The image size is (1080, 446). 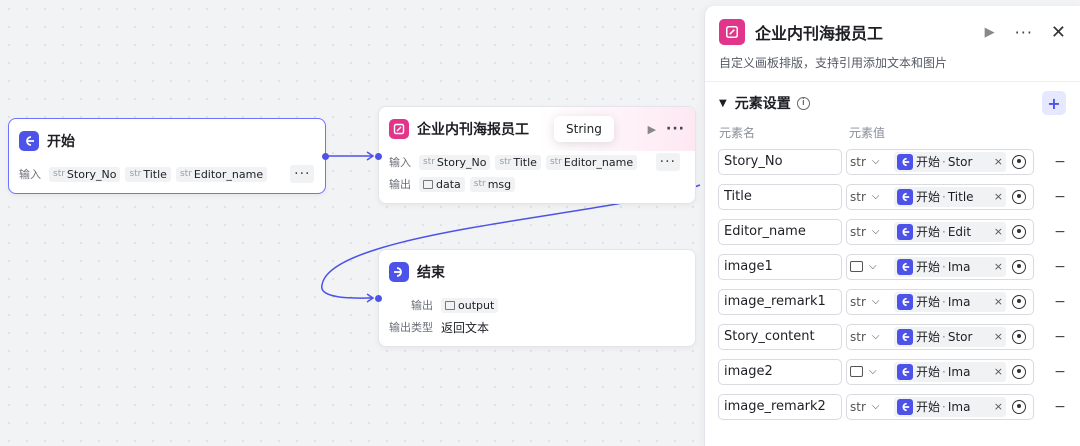 What do you see at coordinates (302, 174) in the screenshot?
I see `start-more-button: ···` at bounding box center [302, 174].